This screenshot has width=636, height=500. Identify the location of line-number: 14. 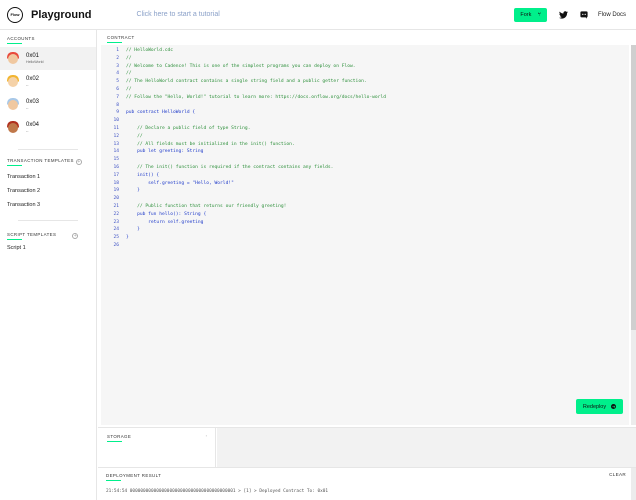
(116, 152).